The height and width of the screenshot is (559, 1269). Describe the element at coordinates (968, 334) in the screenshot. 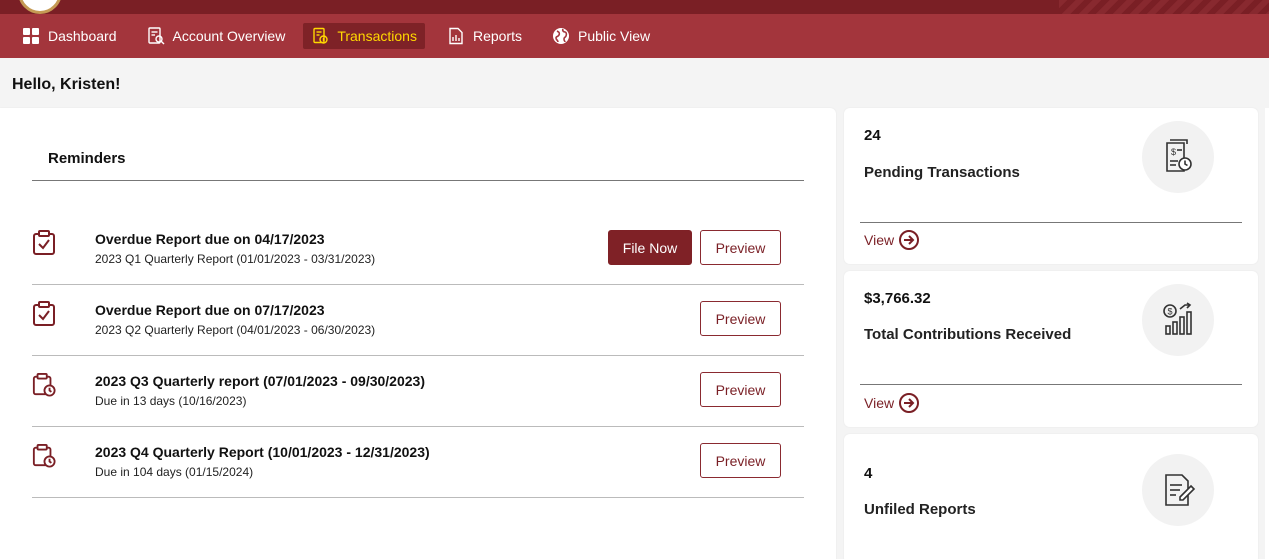

I see `stat-label: Total Contributions Received` at that location.